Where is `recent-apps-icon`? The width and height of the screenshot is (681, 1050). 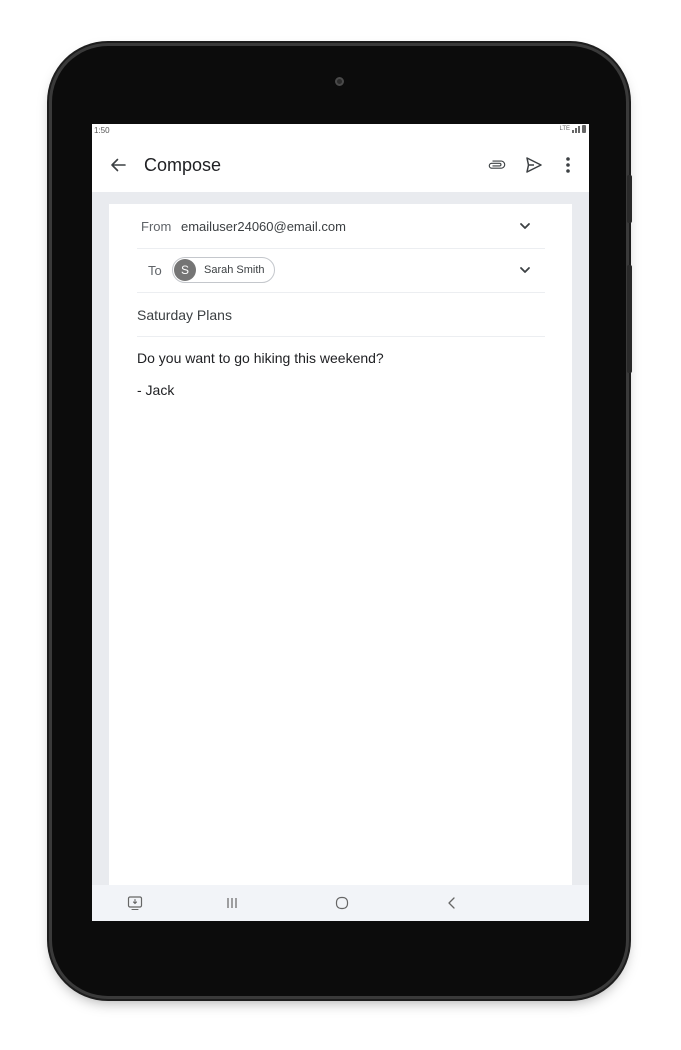
recent-apps-icon is located at coordinates (232, 903).